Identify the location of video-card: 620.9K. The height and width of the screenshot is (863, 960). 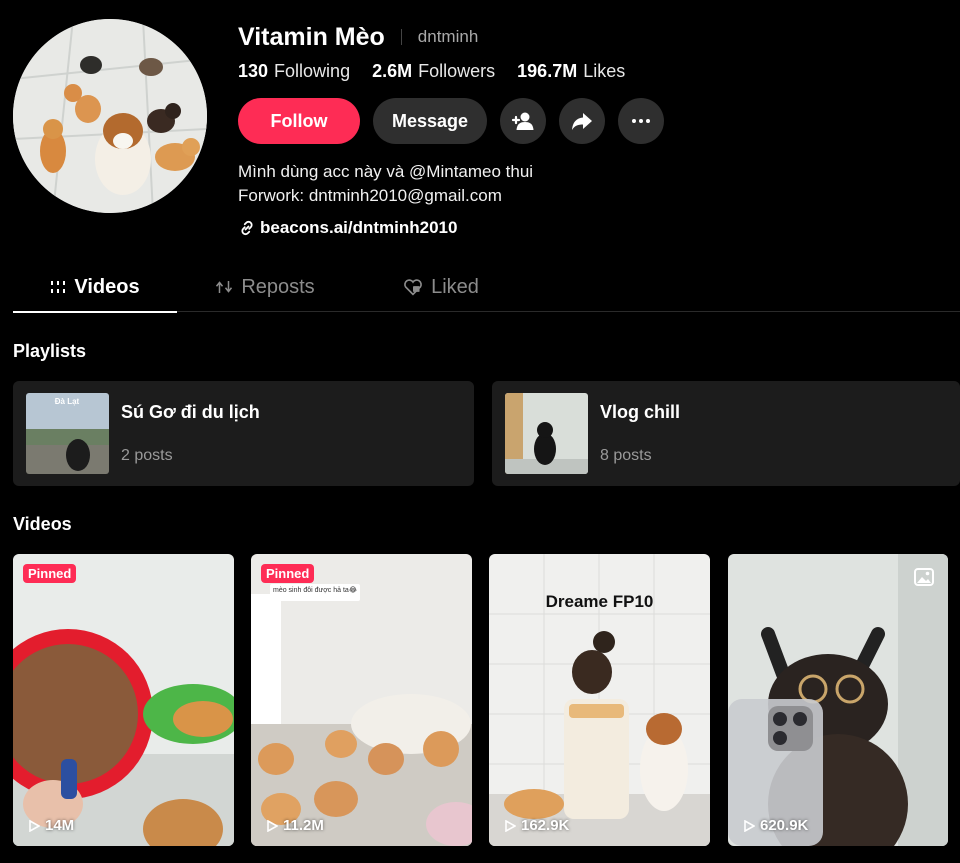
(838, 700).